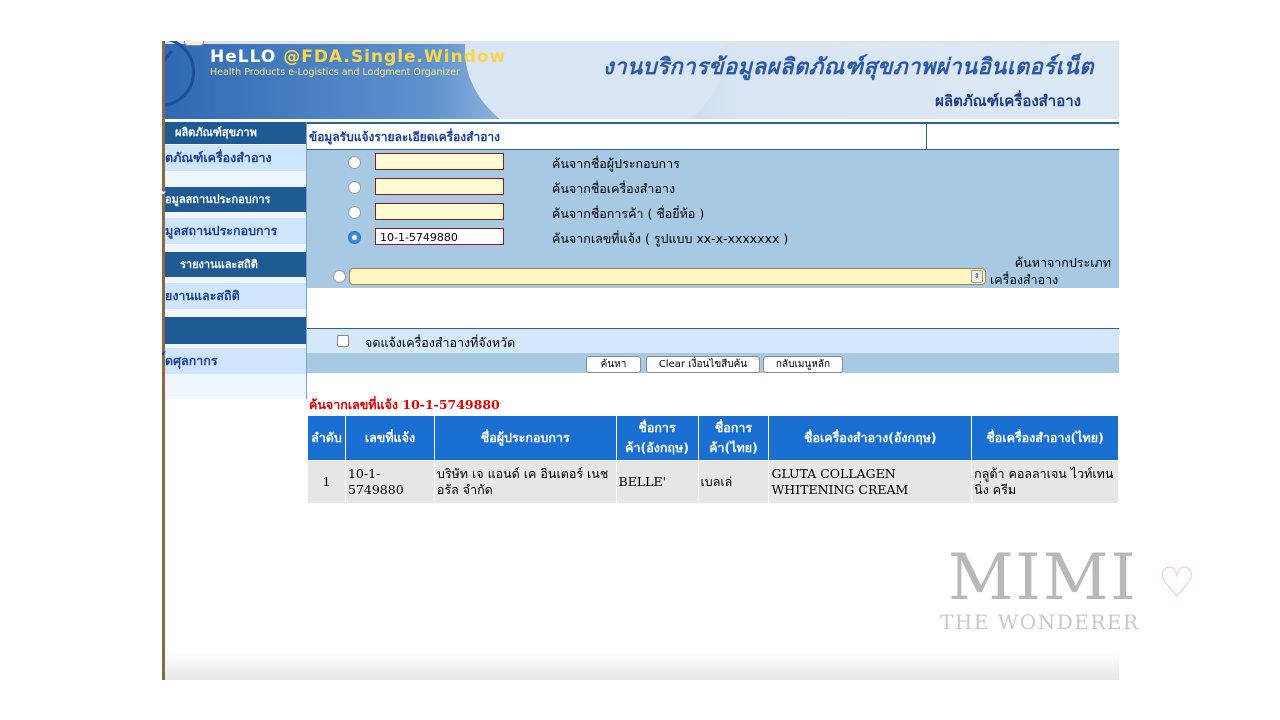 Image resolution: width=1280 pixels, height=720 pixels. Describe the element at coordinates (243, 57) in the screenshot. I see `logo-hello: HeLLO` at that location.